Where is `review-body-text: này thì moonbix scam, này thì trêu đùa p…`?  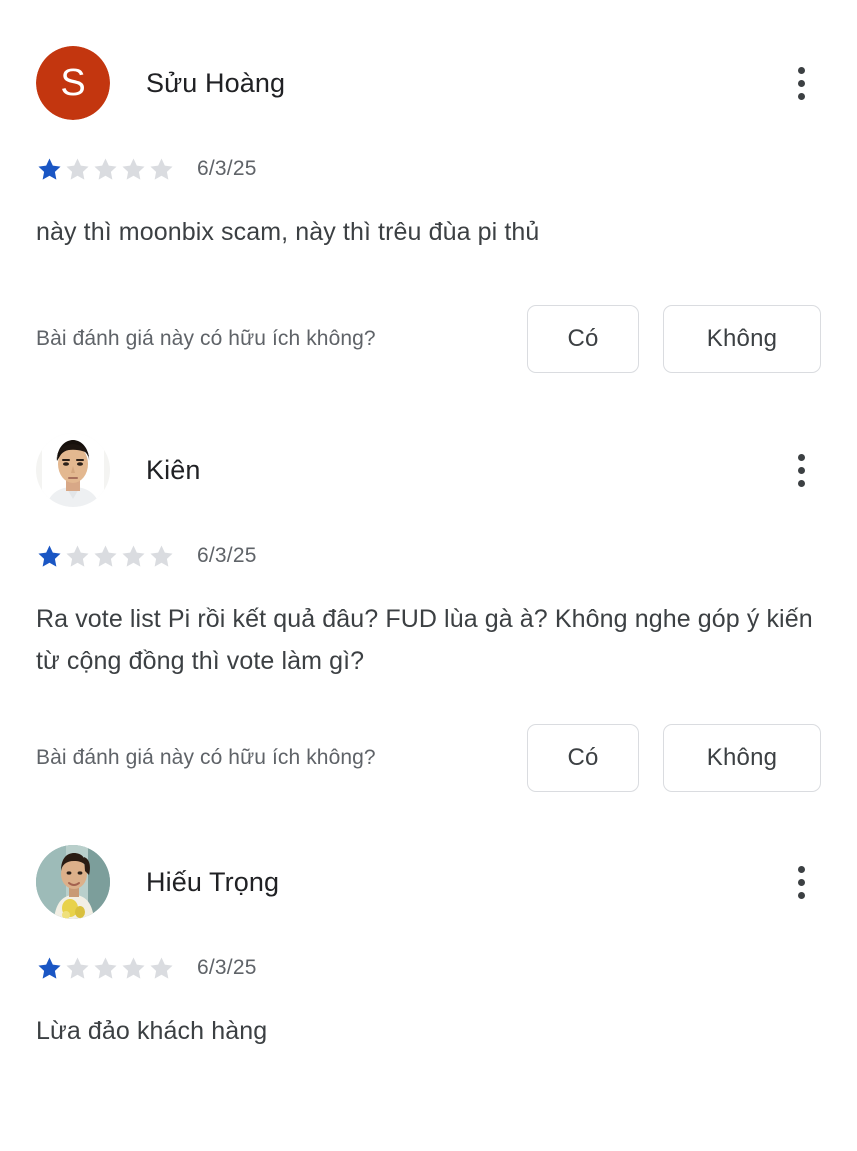 review-body-text: này thì moonbix scam, này thì trêu đùa p… is located at coordinates (288, 232).